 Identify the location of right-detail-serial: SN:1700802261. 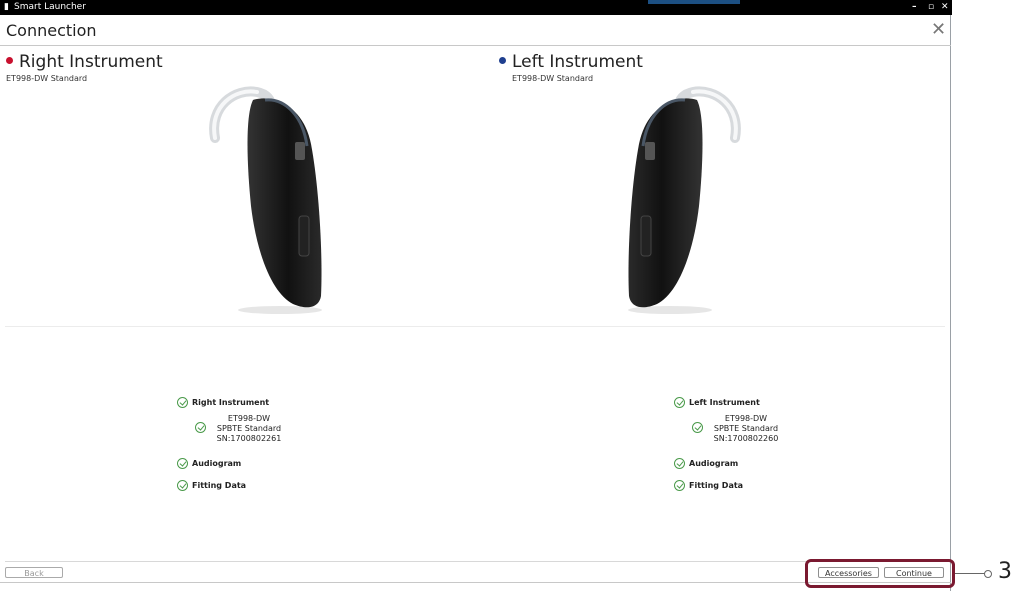
(249, 438).